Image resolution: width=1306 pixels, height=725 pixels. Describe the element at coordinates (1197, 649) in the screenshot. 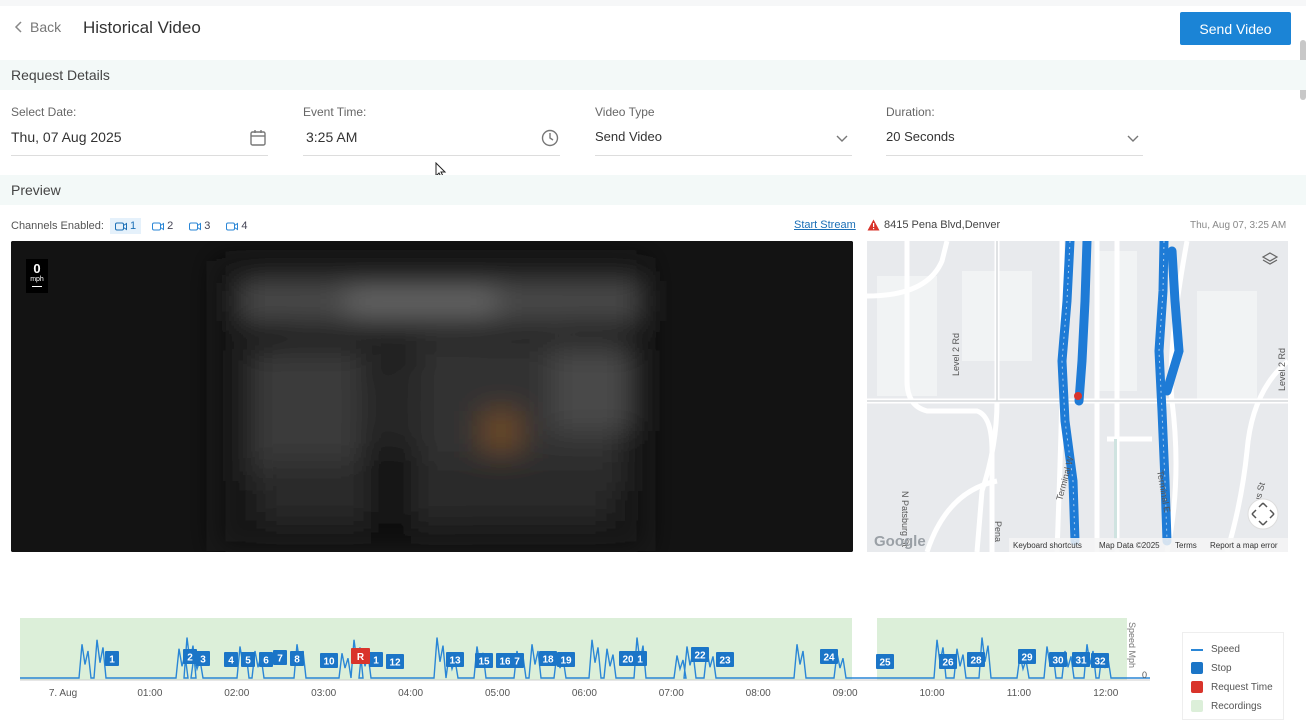

I see `speed-swatch` at that location.